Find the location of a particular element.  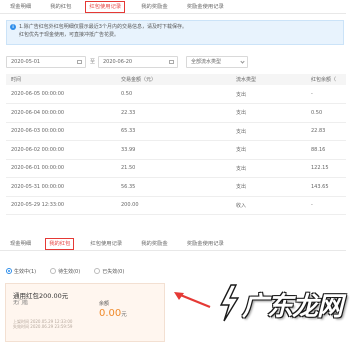

remaining-unit: 元 is located at coordinates (124, 315).